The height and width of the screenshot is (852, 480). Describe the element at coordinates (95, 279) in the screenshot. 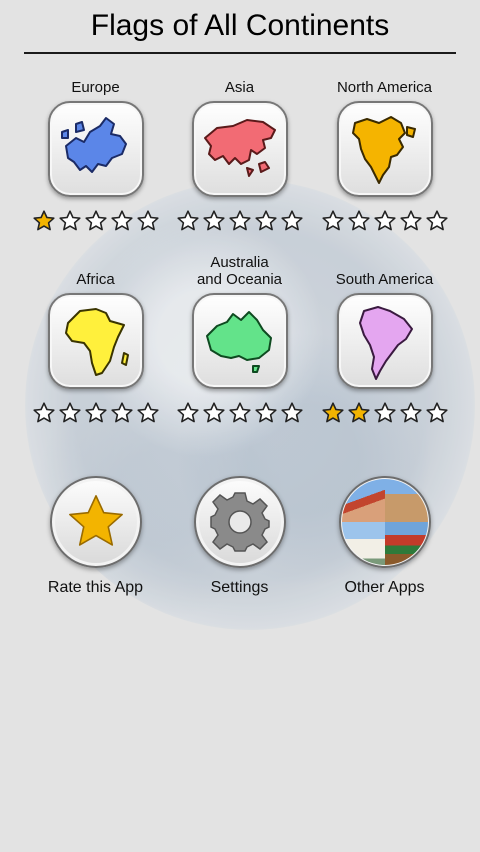

I see `continent-label: Africa` at that location.